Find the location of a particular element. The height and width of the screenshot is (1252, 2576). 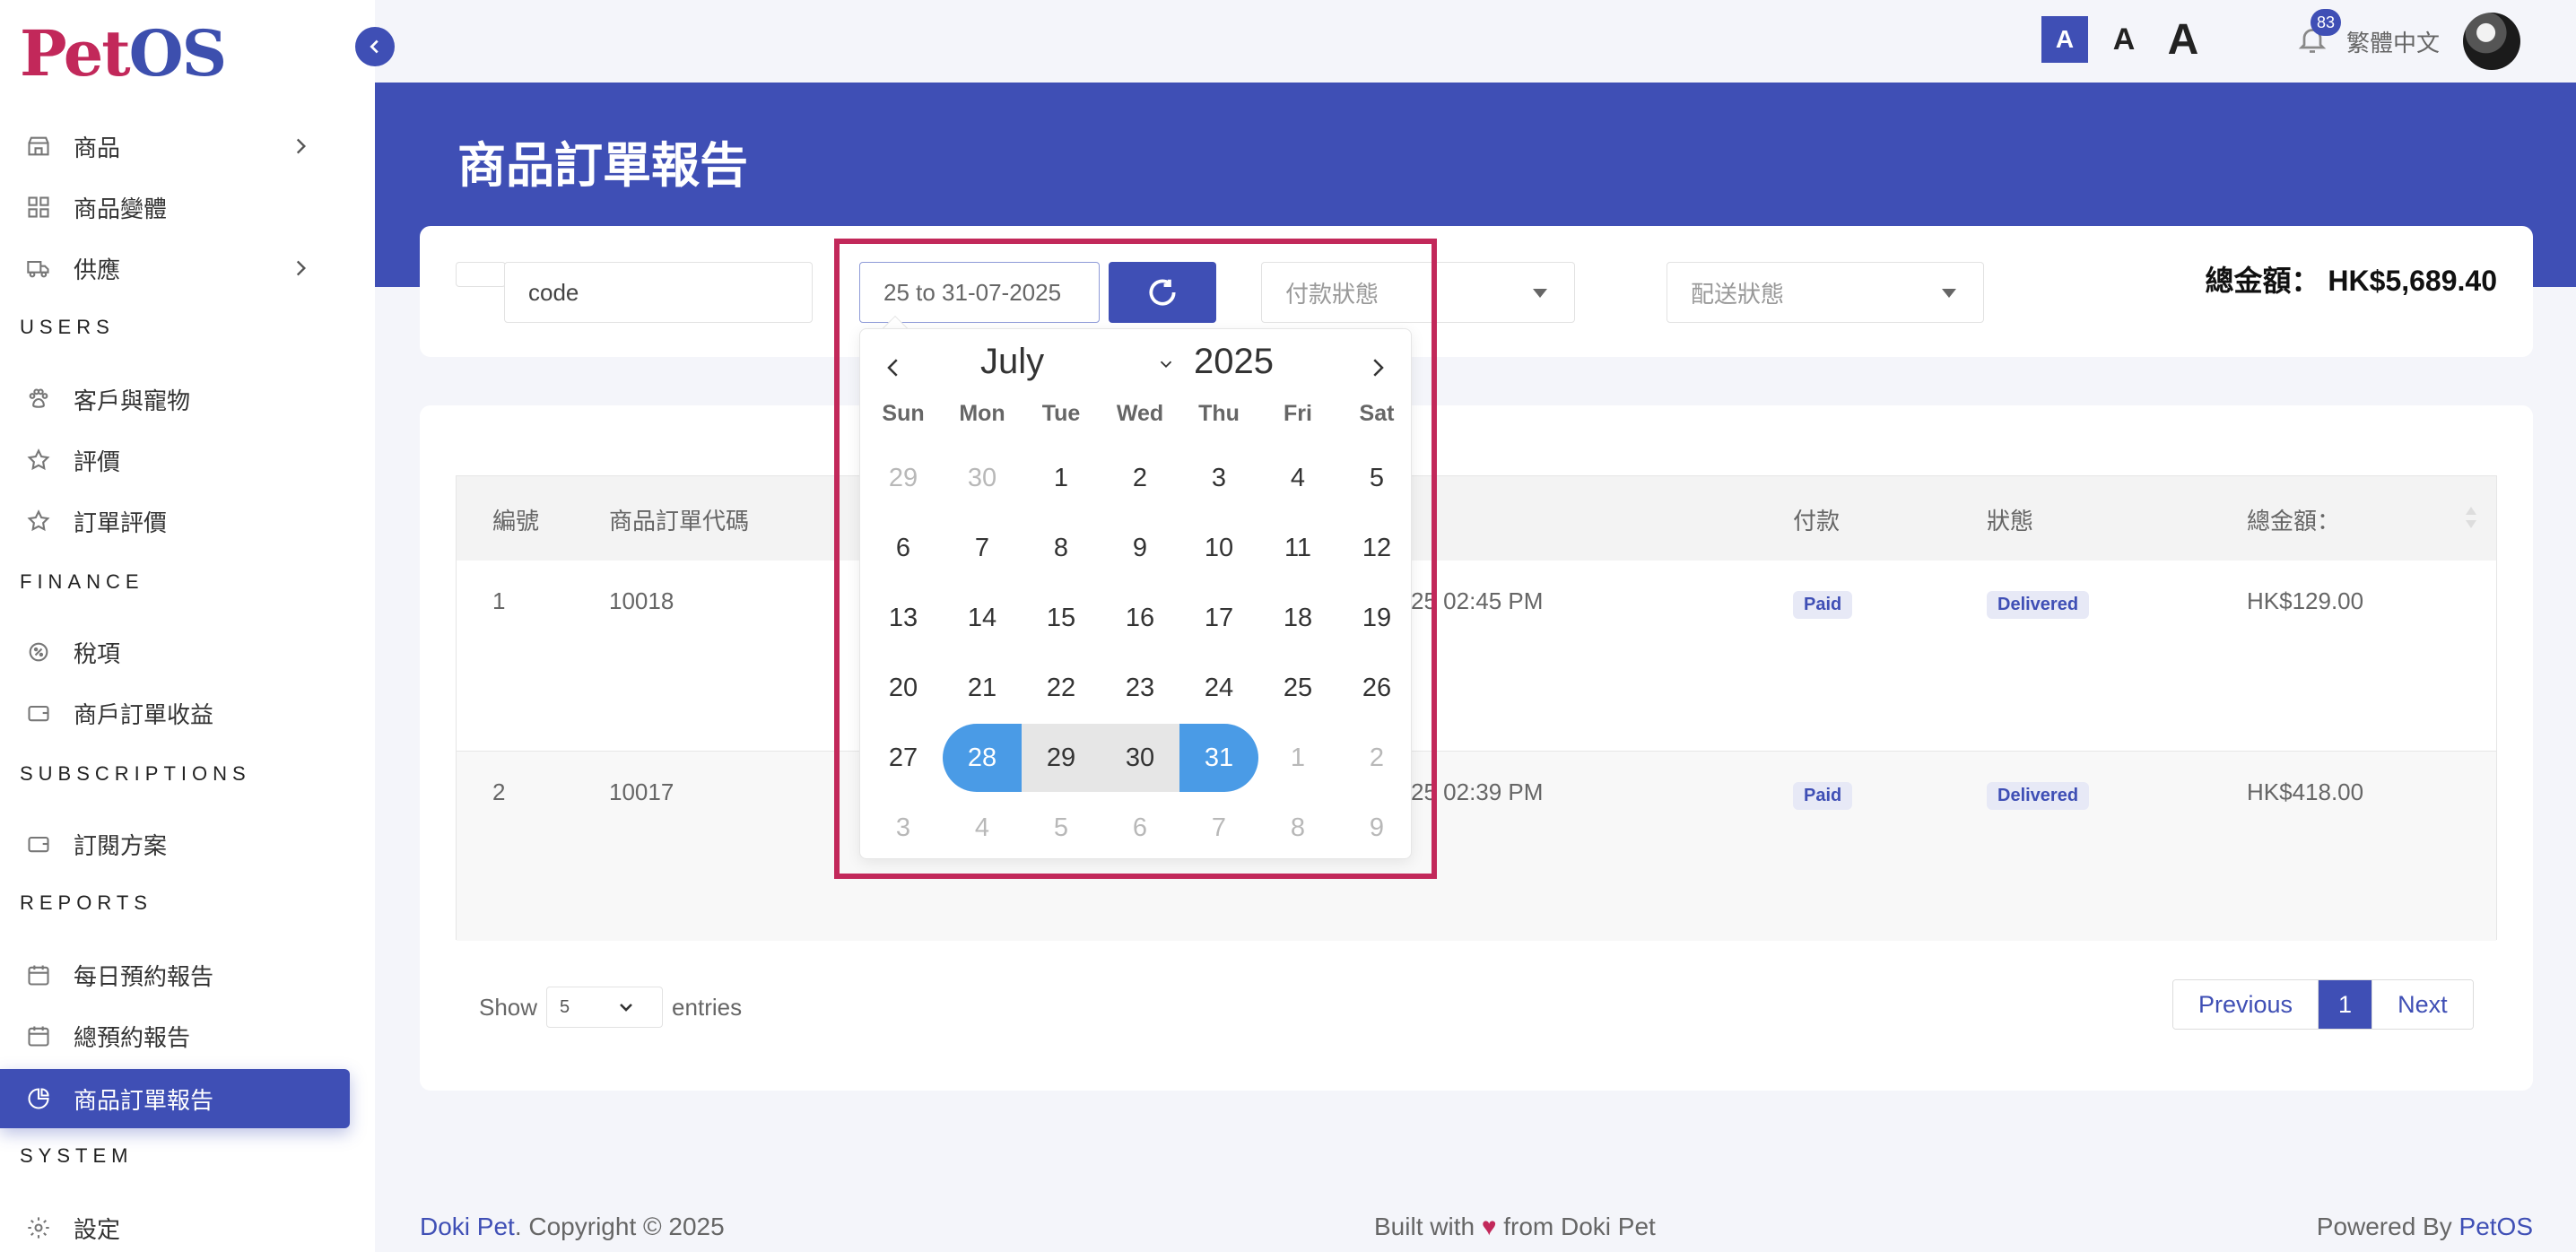

sidebar-item-label: 設定 is located at coordinates (97, 1229).